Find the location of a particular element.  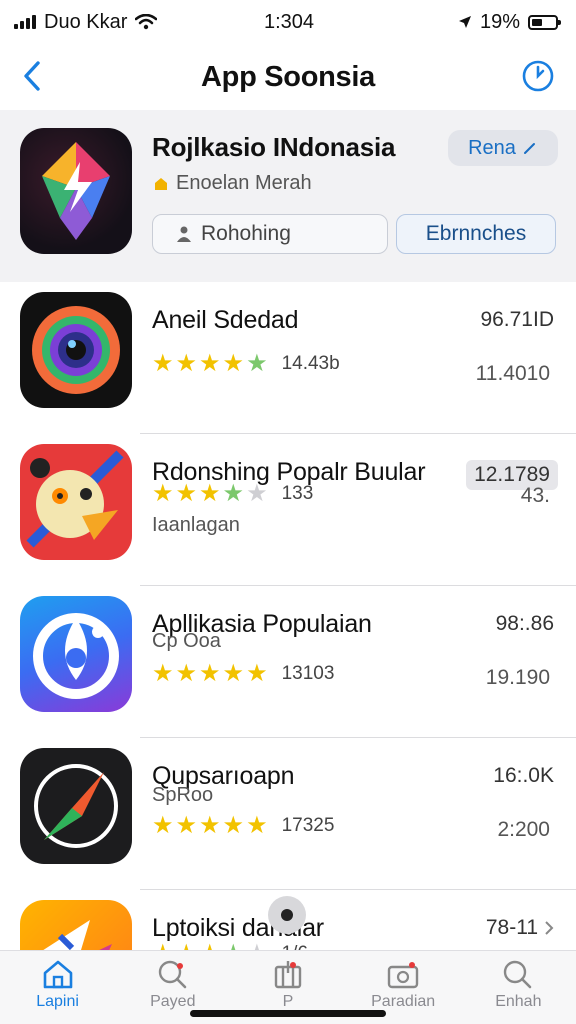

developer-icon is located at coordinates (161, 183).